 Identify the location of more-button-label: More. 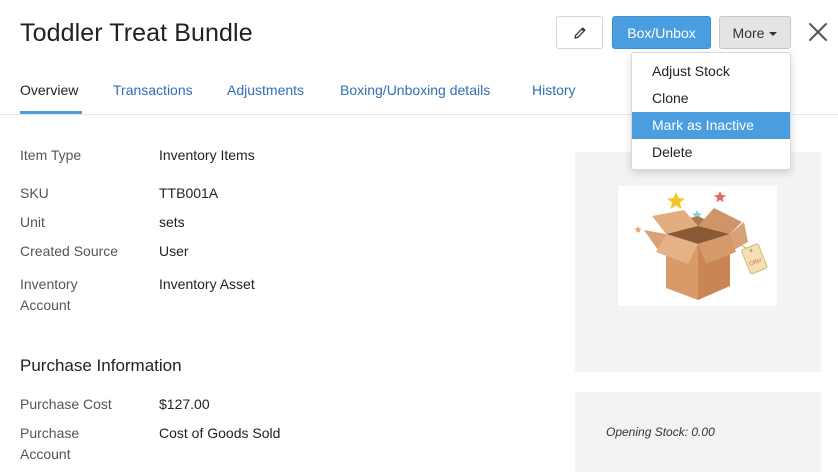
(748, 32).